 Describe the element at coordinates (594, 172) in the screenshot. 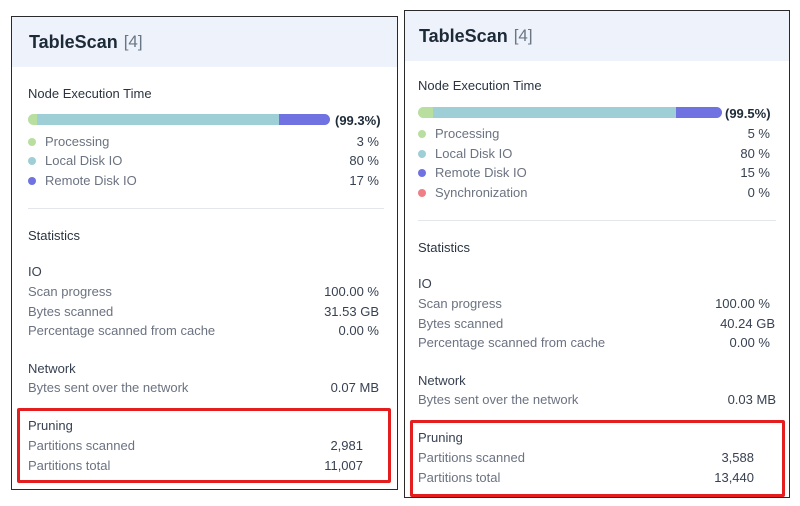

I see `legend-row-remote-disk: Remote Disk IO 15 %` at that location.